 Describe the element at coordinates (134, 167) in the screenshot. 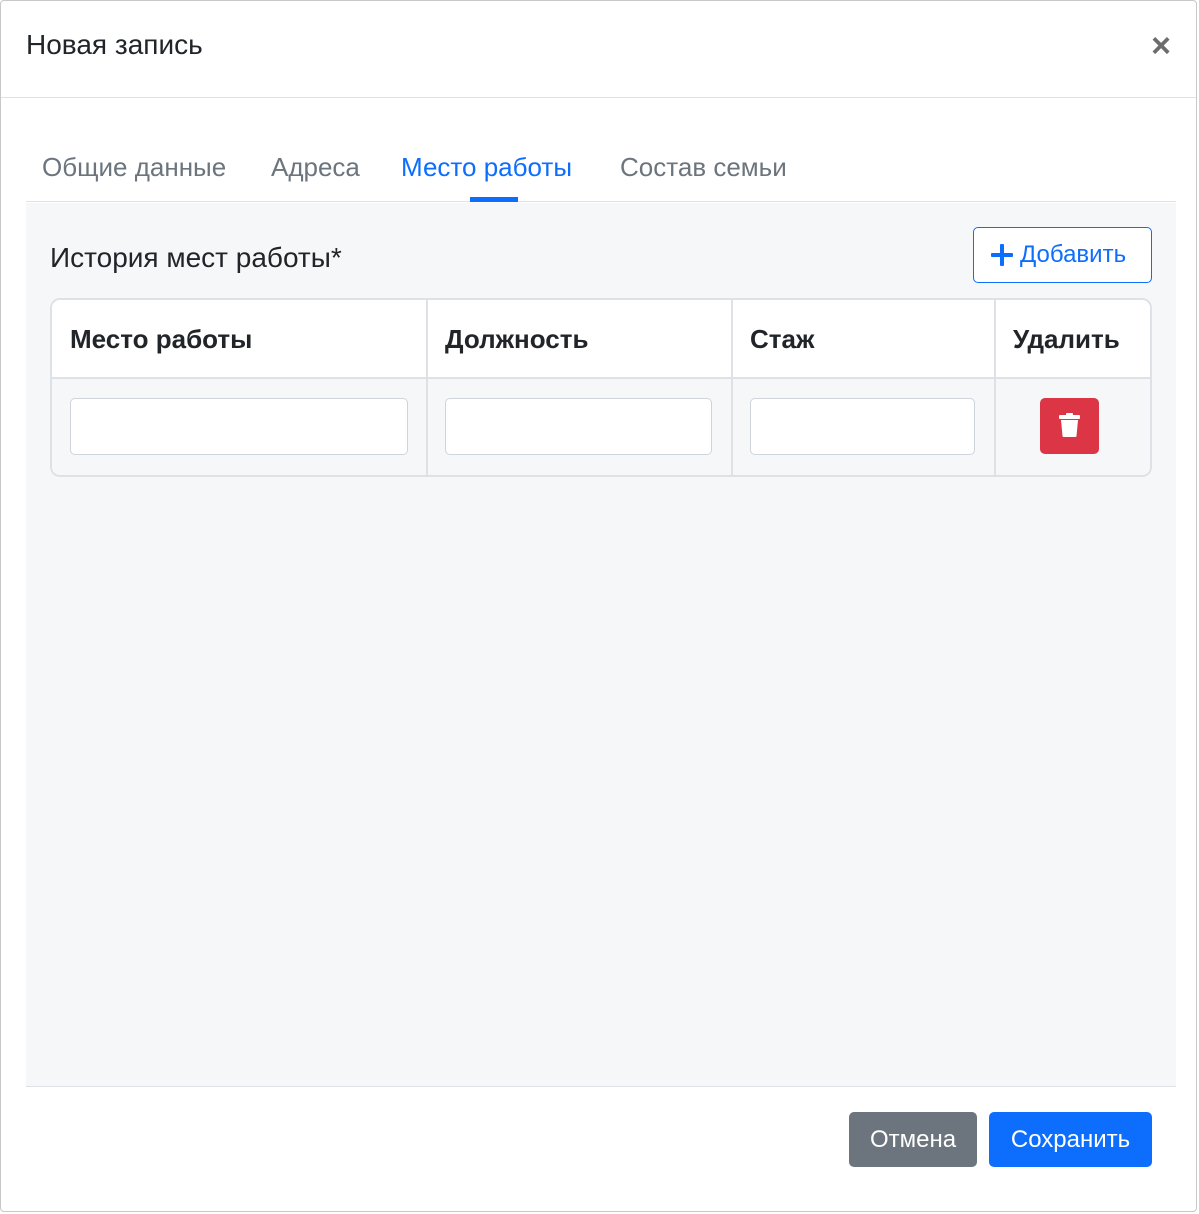

I see `tab-general-data: Общие данные` at that location.